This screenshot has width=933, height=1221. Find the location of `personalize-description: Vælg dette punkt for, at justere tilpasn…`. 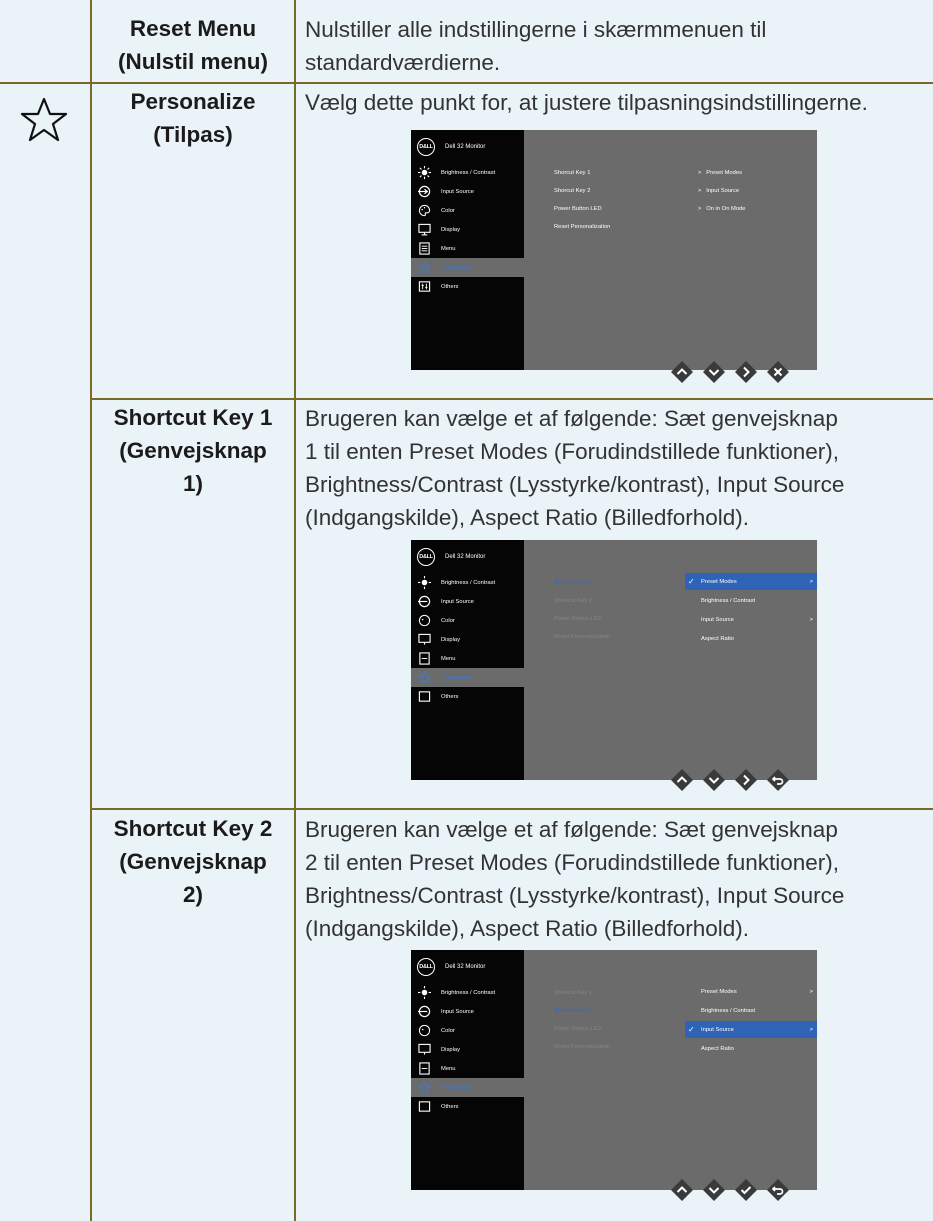

personalize-description: Vælg dette punkt for, at justere tilpasn… is located at coordinates (586, 102).